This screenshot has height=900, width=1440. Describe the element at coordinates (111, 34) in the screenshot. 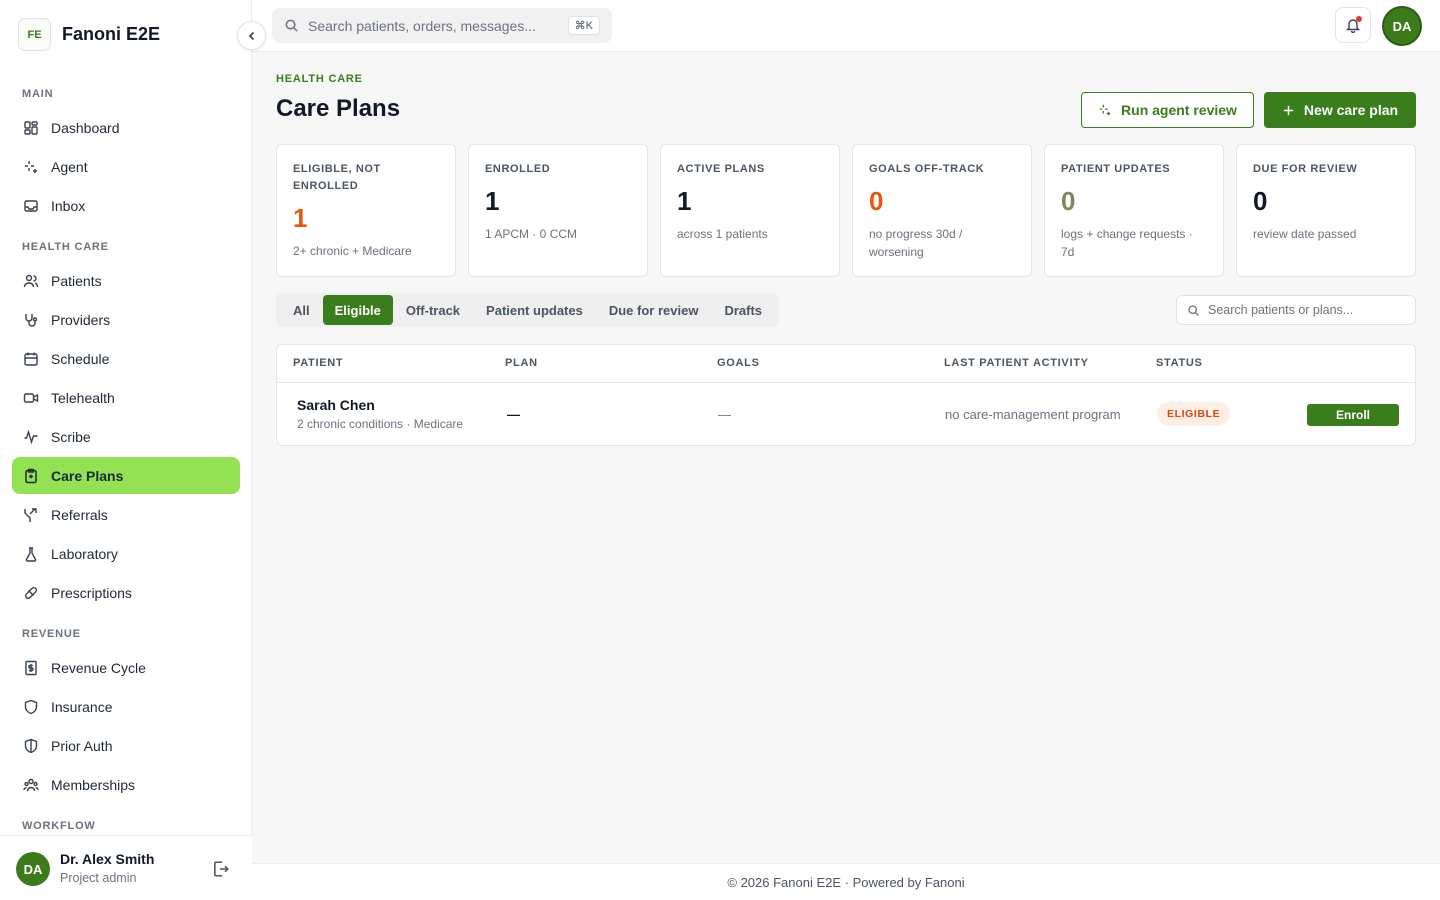

I see `brand-name: Fanoni E2E` at that location.